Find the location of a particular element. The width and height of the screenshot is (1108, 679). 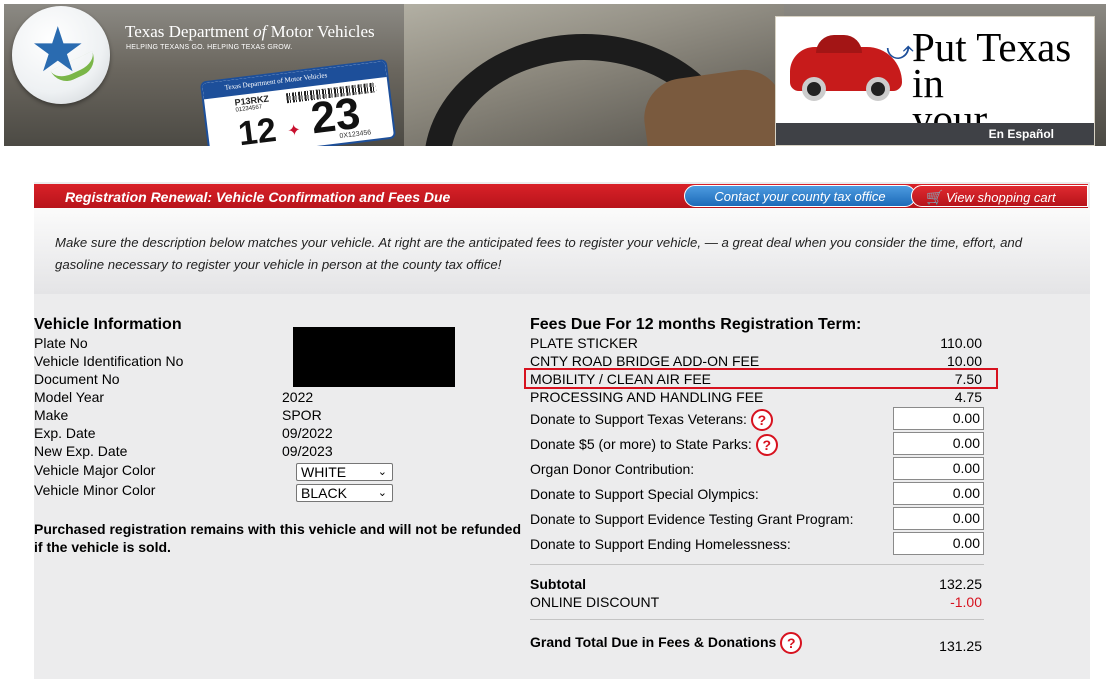

donation-label: Donate to Support Texas Veterans:? is located at coordinates (651, 419).